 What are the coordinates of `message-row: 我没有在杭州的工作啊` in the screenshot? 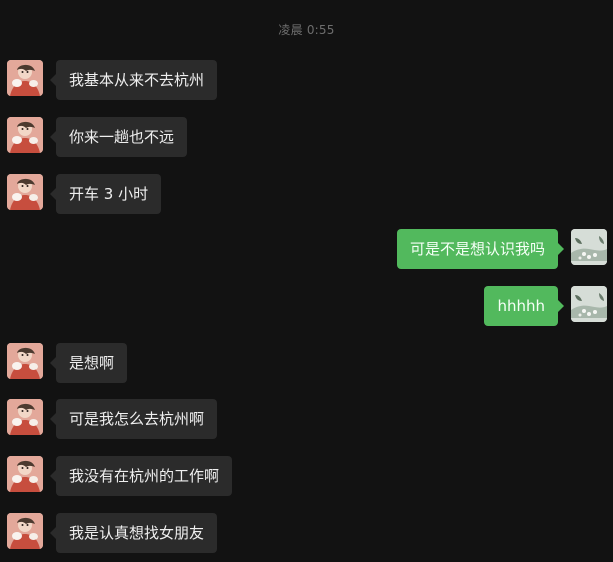 It's located at (122, 476).